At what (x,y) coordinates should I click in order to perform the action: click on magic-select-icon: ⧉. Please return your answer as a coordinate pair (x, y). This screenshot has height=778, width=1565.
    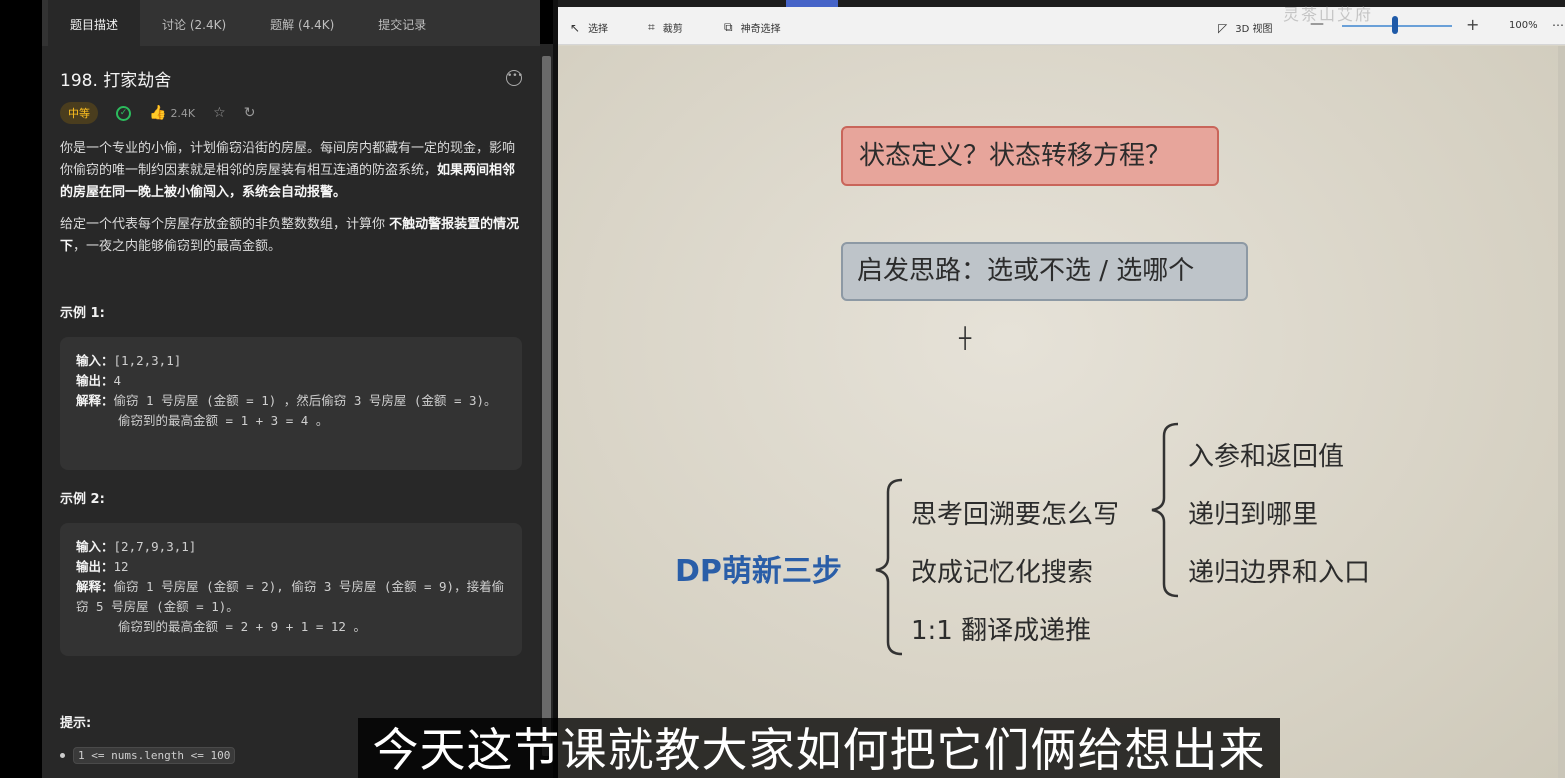
    Looking at the image, I should click on (728, 27).